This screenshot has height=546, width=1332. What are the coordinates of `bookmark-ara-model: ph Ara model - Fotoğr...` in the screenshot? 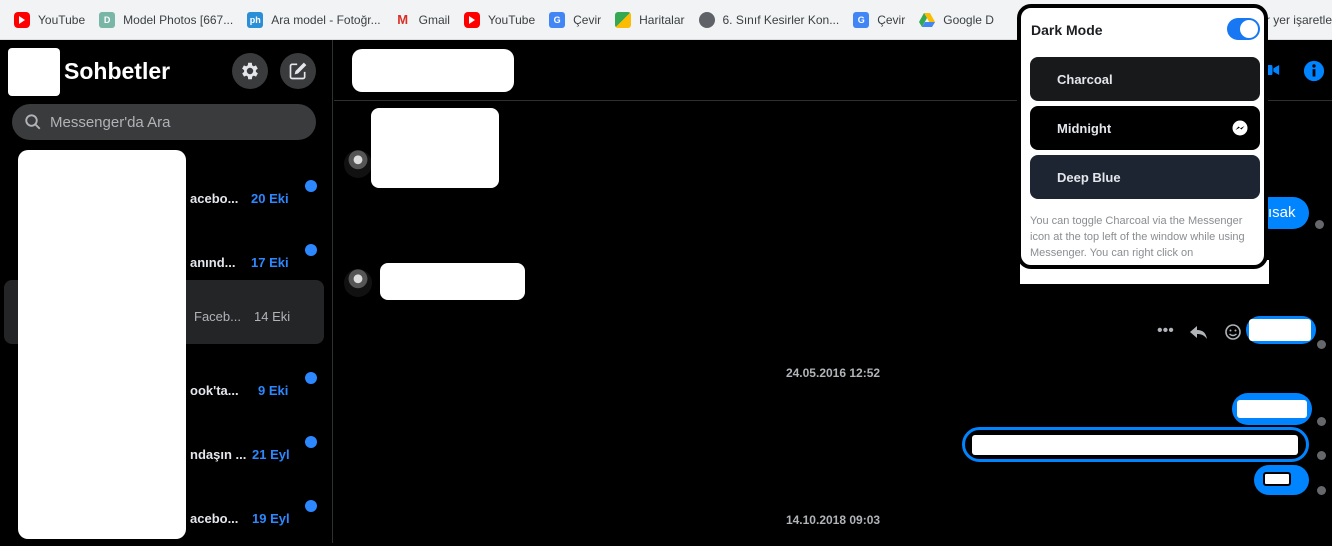 It's located at (313, 20).